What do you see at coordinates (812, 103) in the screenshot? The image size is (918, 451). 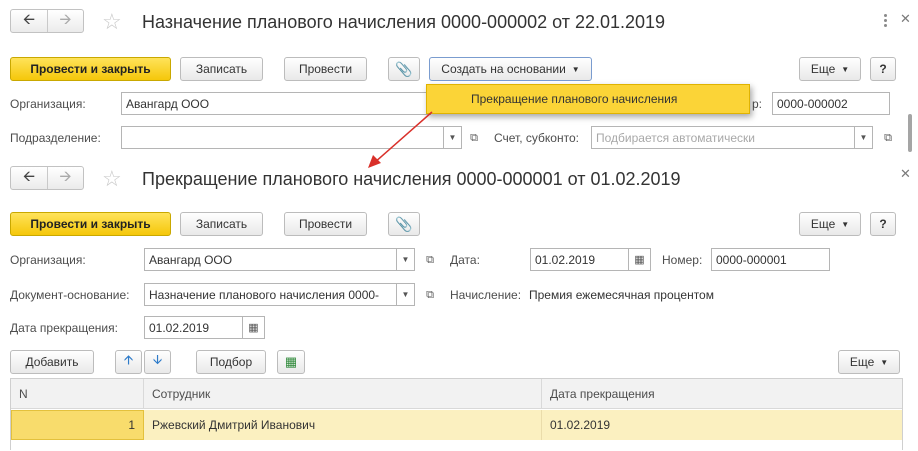 I see `doc1-number-value: 0000-000002` at bounding box center [812, 103].